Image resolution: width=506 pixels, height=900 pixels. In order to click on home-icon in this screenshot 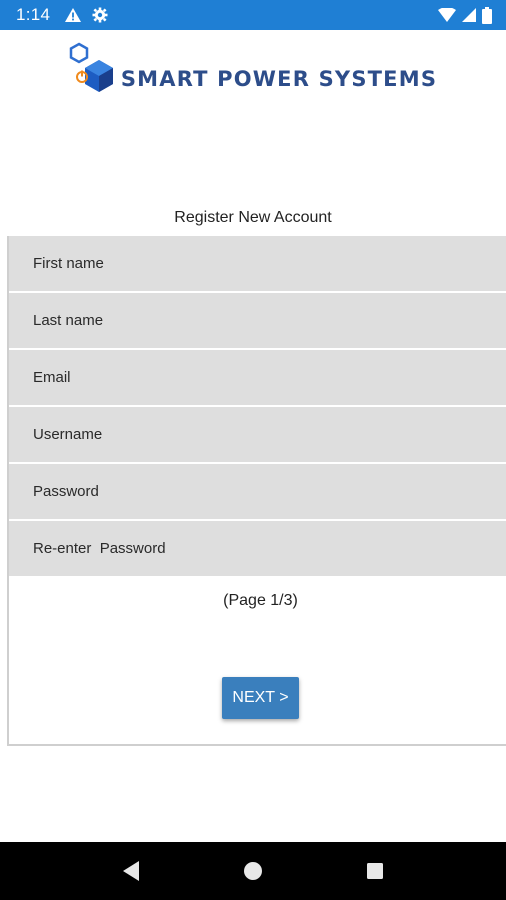, I will do `click(253, 871)`.